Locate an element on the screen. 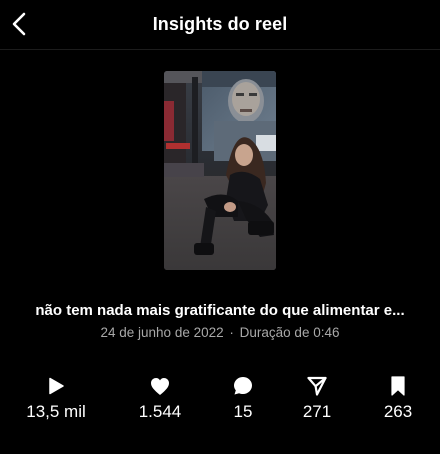 This screenshot has width=440, height=454. heart-icon is located at coordinates (160, 386).